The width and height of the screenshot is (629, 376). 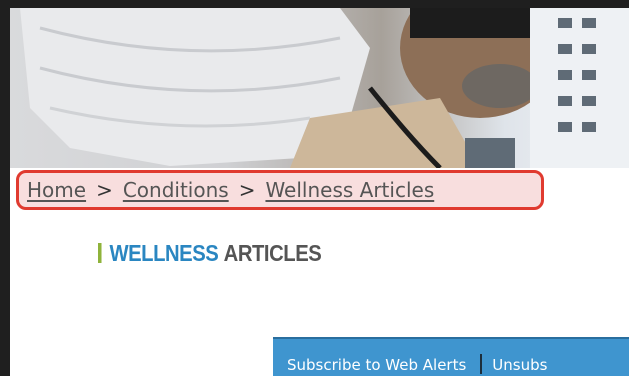 I want to click on unsubscribe-link: Unsubs, so click(x=519, y=365).